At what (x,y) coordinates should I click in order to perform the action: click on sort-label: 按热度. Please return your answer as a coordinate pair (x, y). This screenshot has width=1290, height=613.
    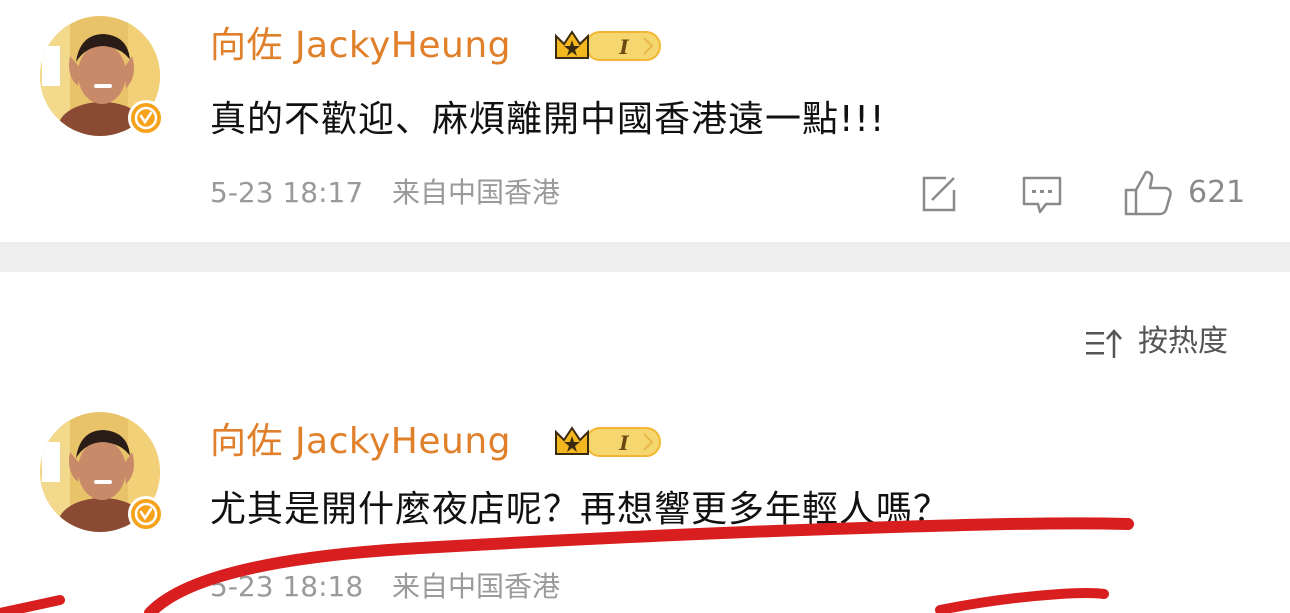
    Looking at the image, I should click on (1183, 341).